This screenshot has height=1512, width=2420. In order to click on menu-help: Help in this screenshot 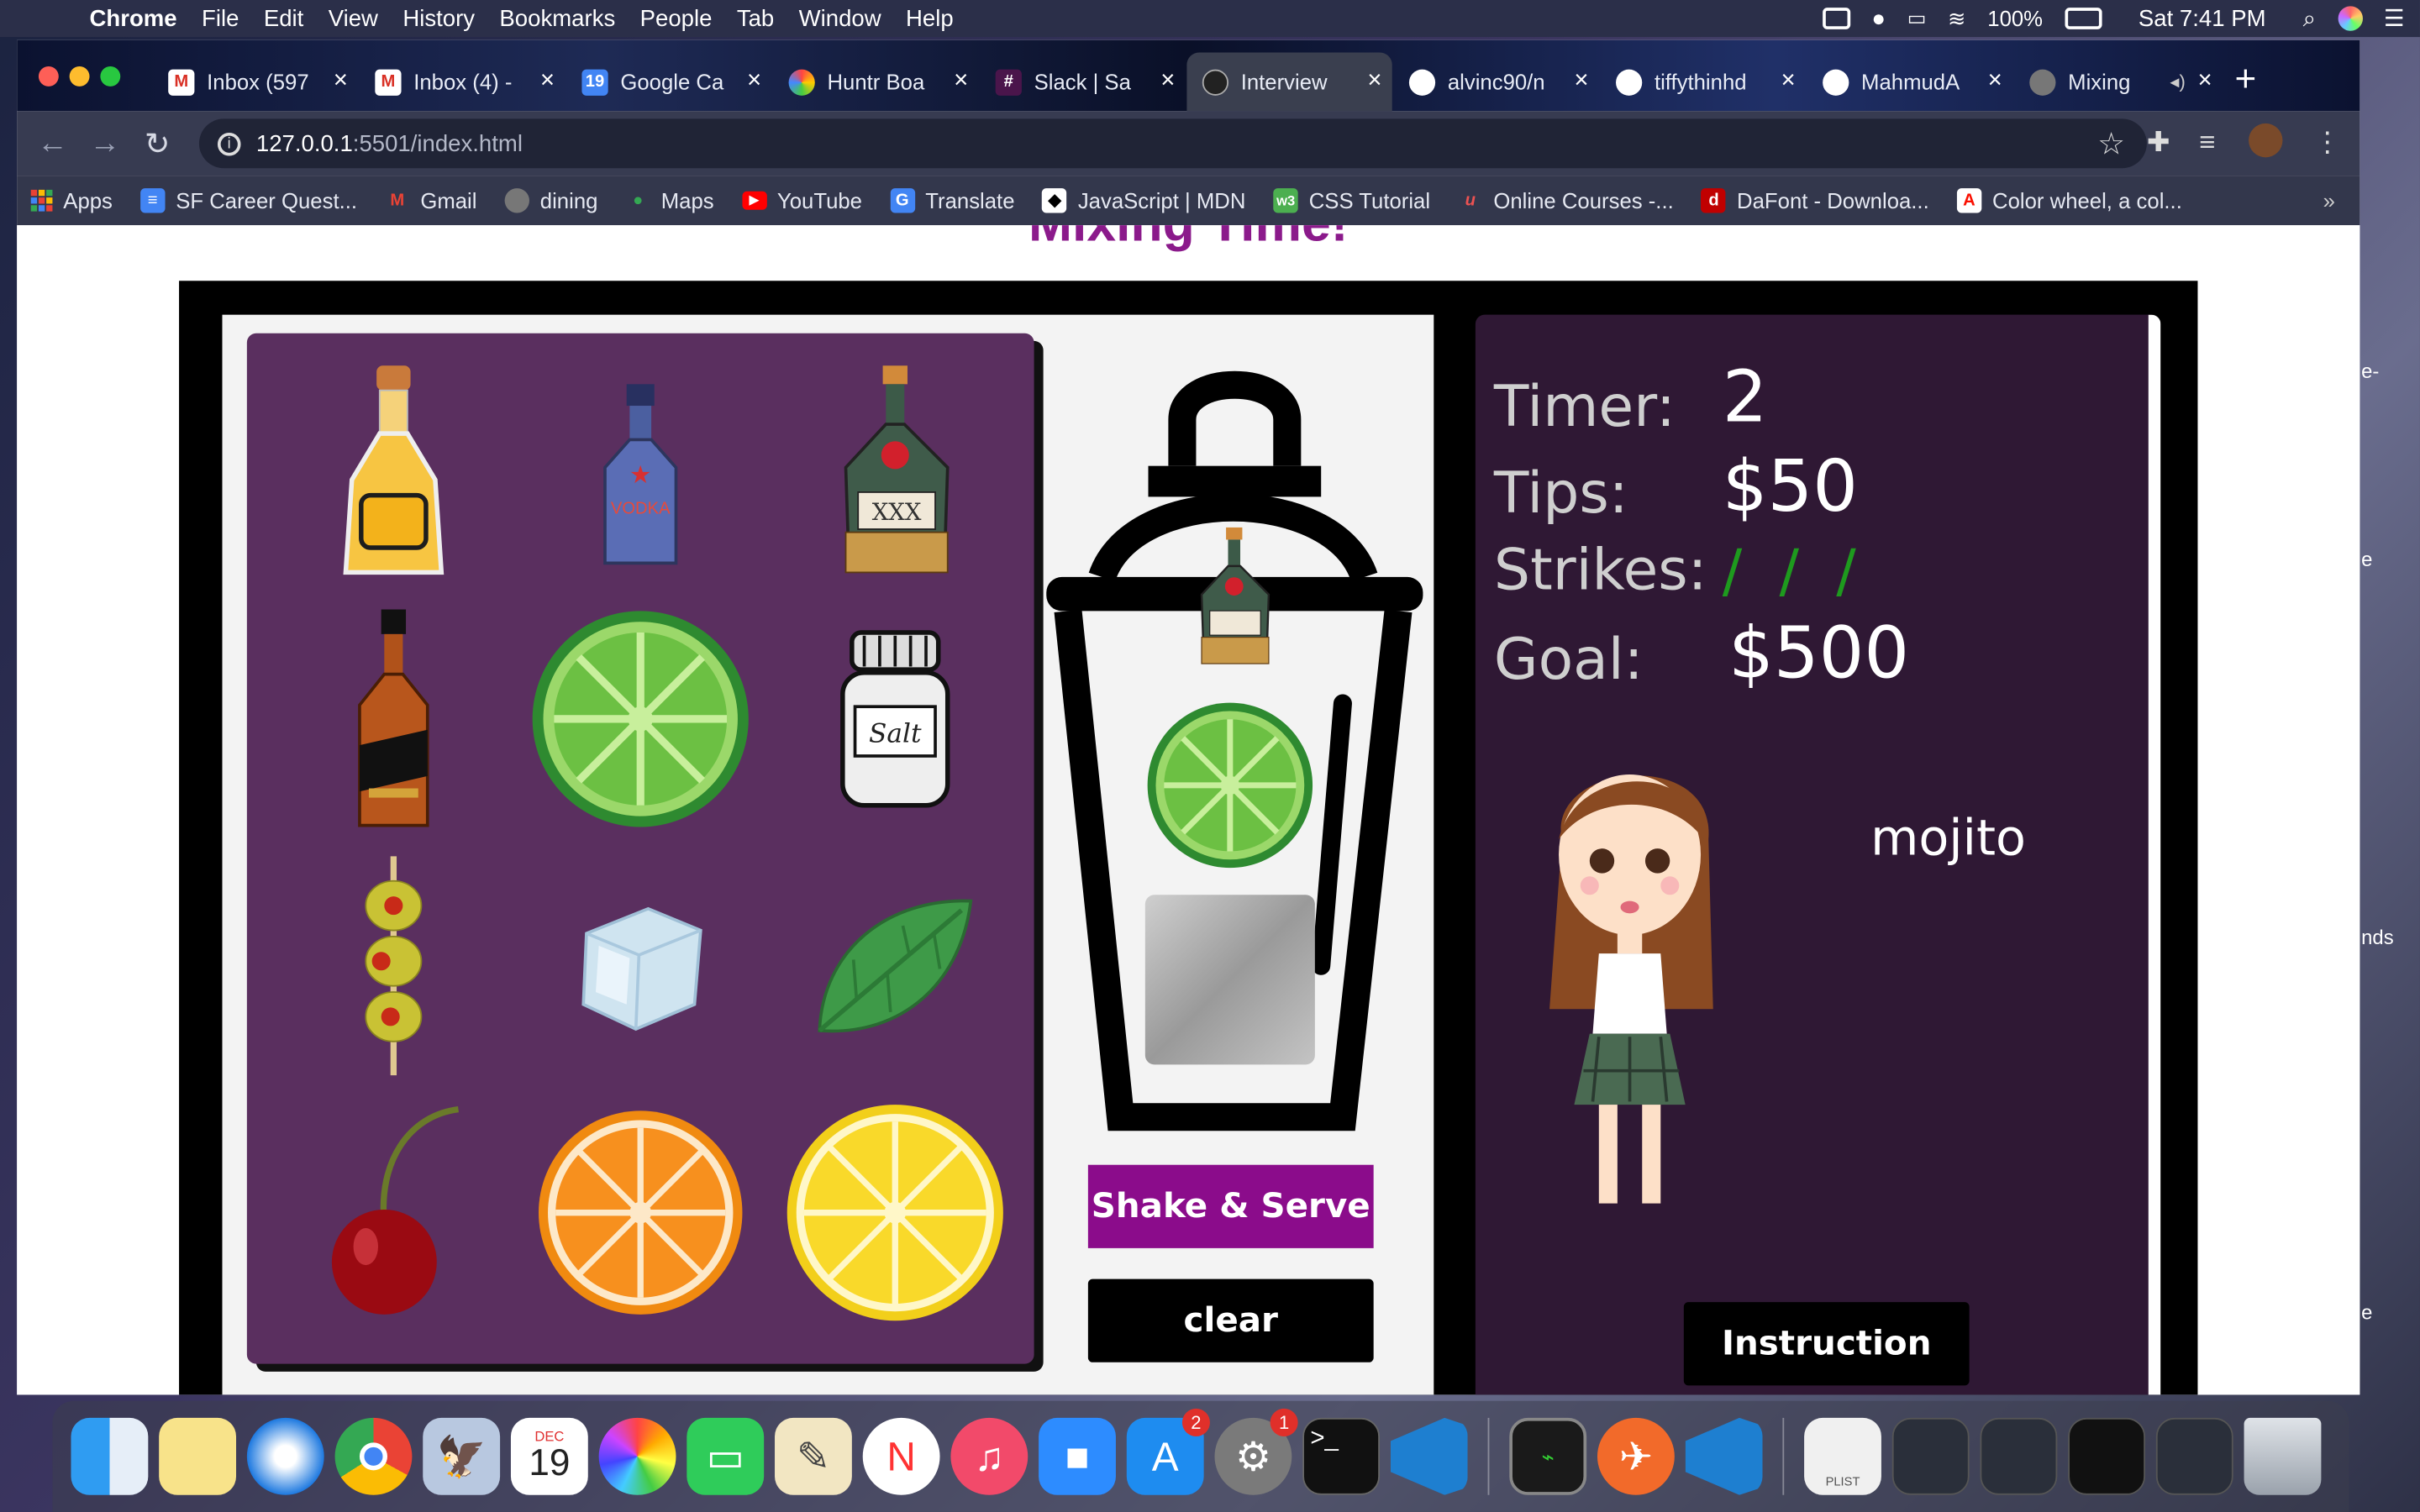, I will do `click(929, 18)`.